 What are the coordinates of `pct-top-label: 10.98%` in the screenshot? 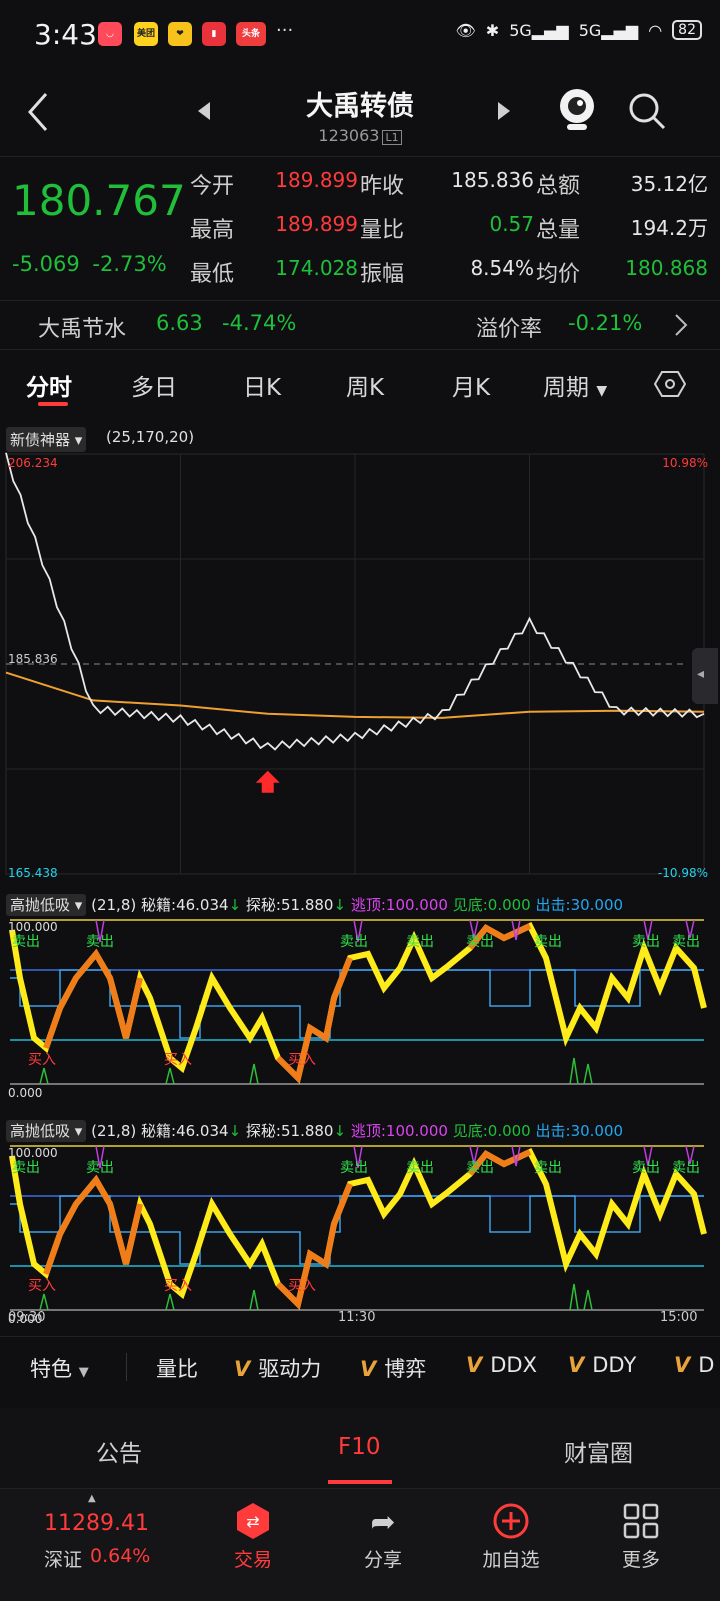 It's located at (685, 463).